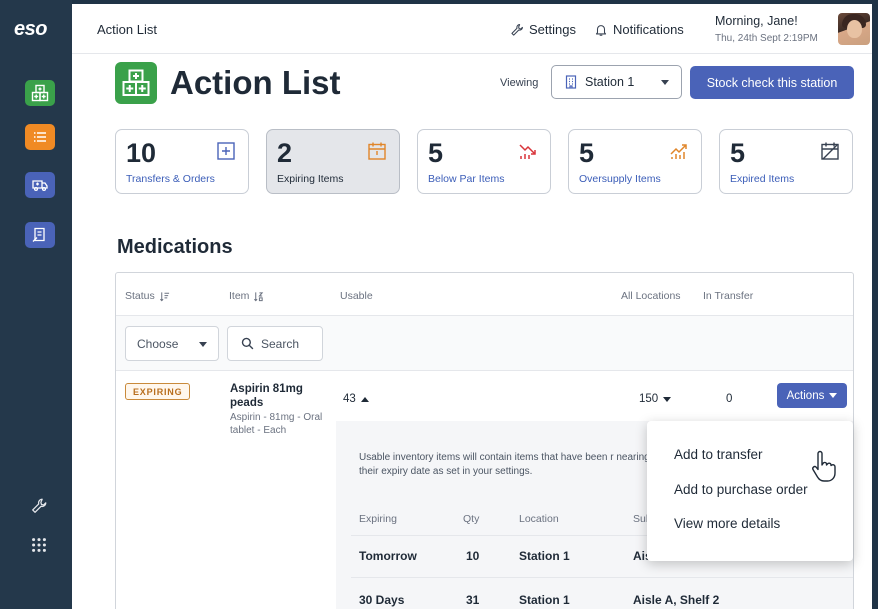  Describe the element at coordinates (466, 179) in the screenshot. I see `card-label: Below Par Items` at that location.